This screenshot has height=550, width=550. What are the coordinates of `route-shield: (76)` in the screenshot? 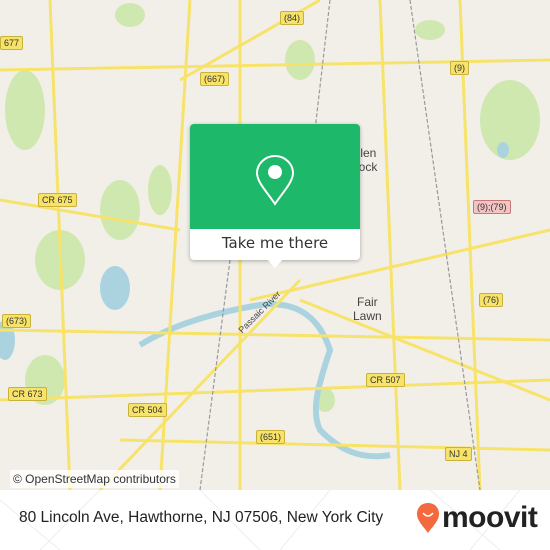 It's located at (491, 300).